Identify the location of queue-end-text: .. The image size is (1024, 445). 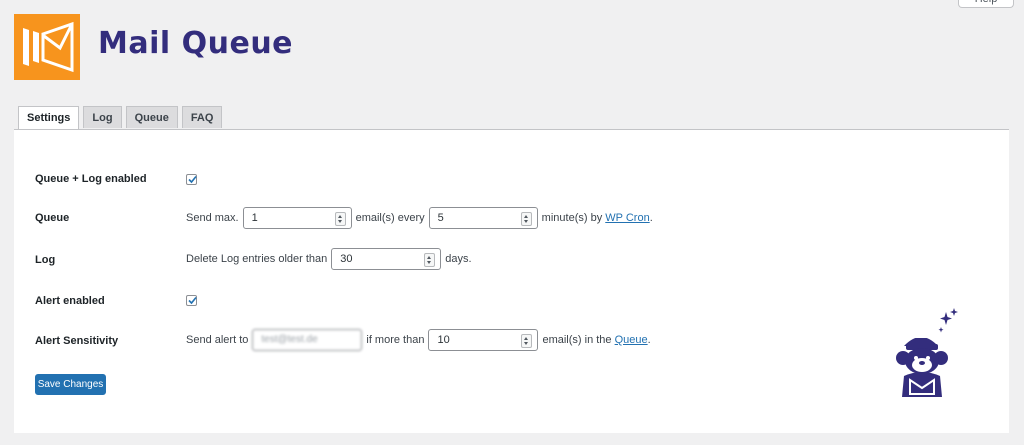
(651, 218).